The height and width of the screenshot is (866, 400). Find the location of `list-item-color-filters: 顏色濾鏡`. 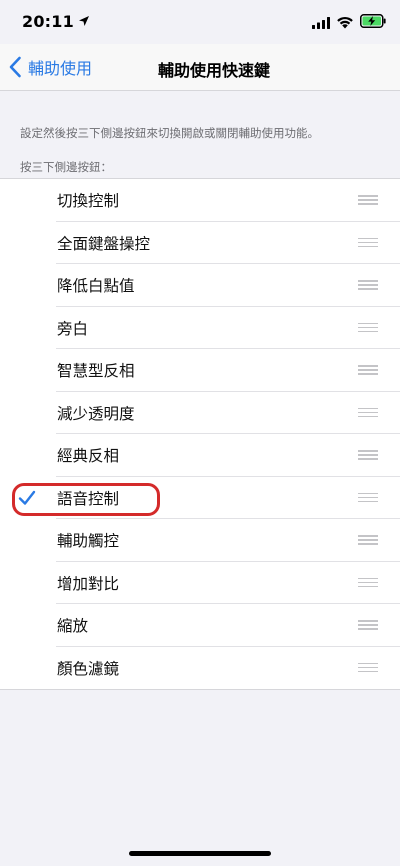

list-item-color-filters: 顏色濾鏡 is located at coordinates (200, 668).